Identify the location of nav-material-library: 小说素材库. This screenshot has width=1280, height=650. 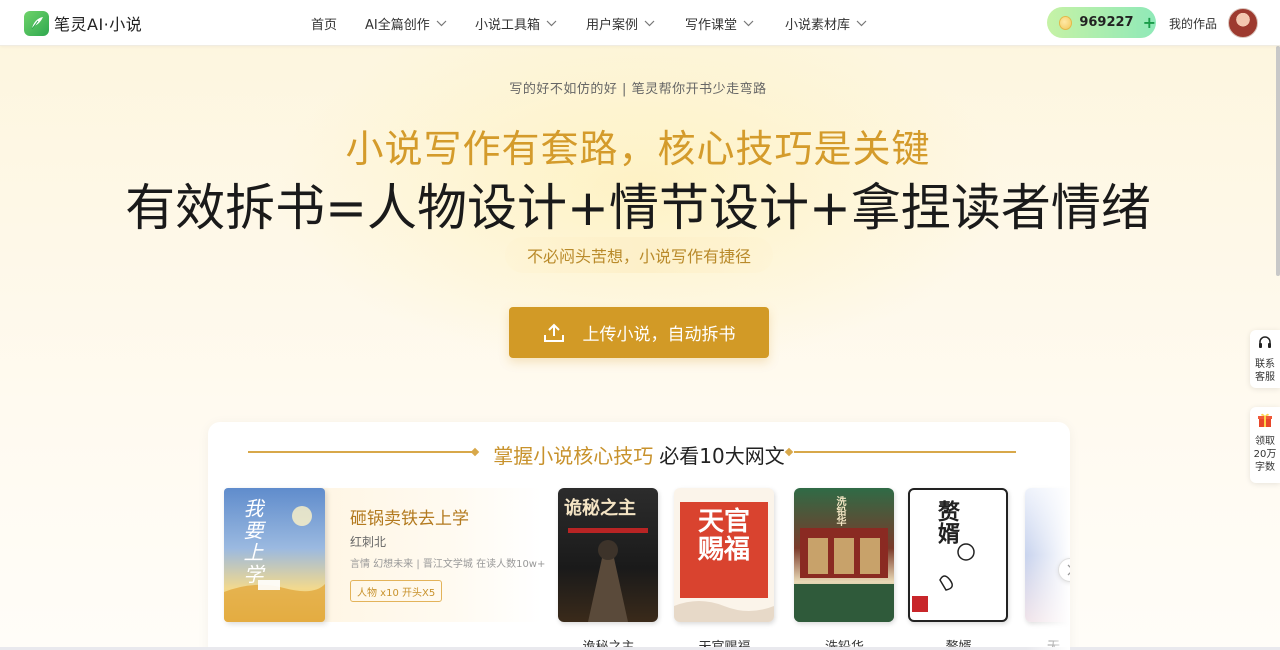
(826, 23).